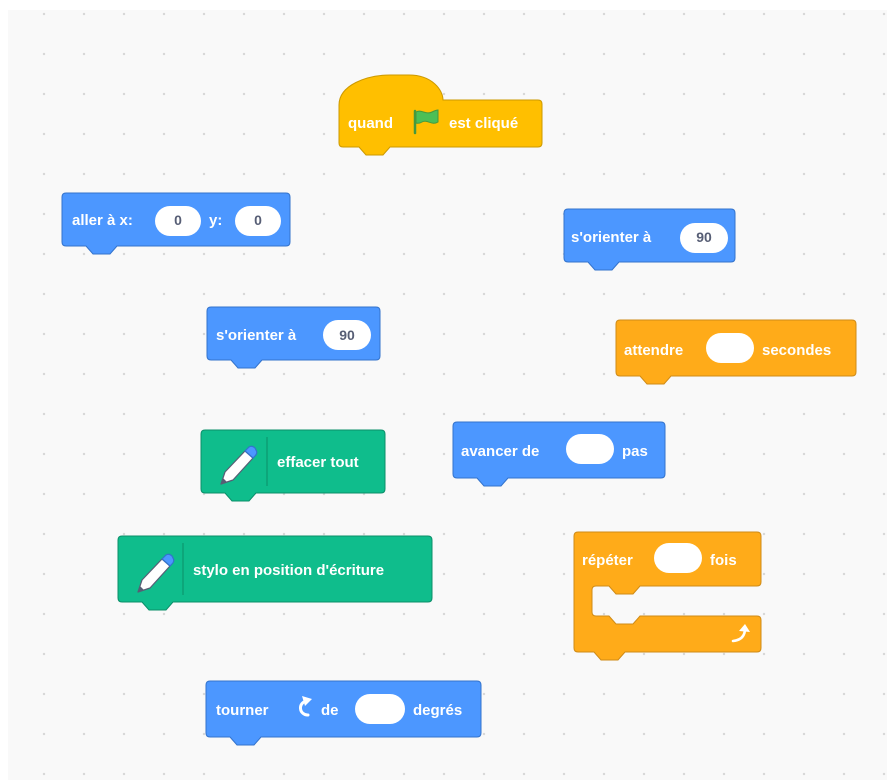 The width and height of the screenshot is (887, 780). I want to click on block-label: y:, so click(215, 220).